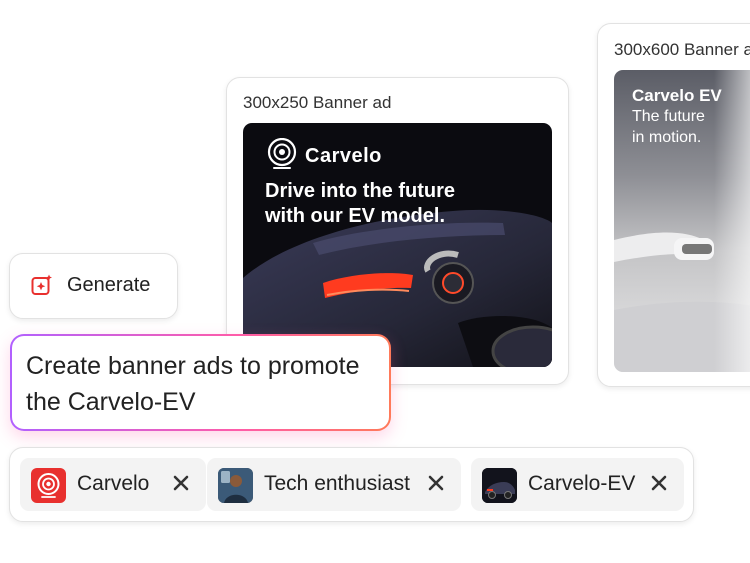 The height and width of the screenshot is (563, 750). I want to click on generate-button-label: Generate, so click(109, 285).